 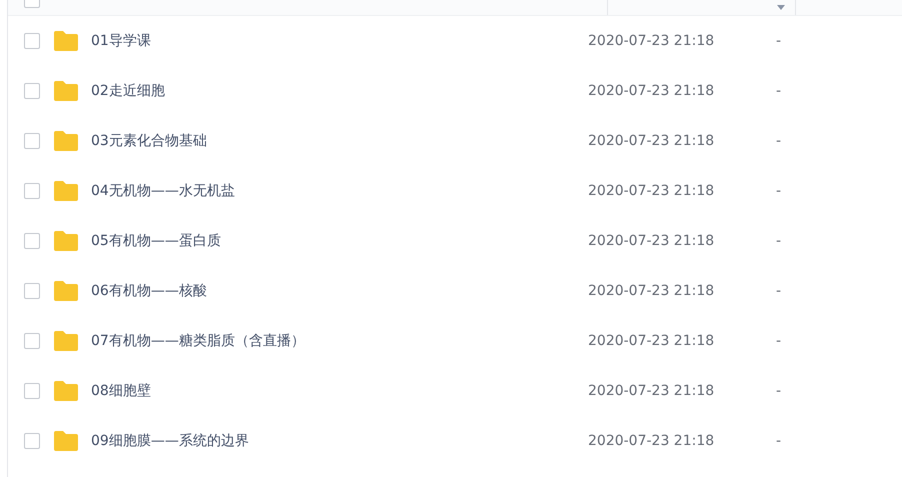 I want to click on sort-caret-icon, so click(x=781, y=7).